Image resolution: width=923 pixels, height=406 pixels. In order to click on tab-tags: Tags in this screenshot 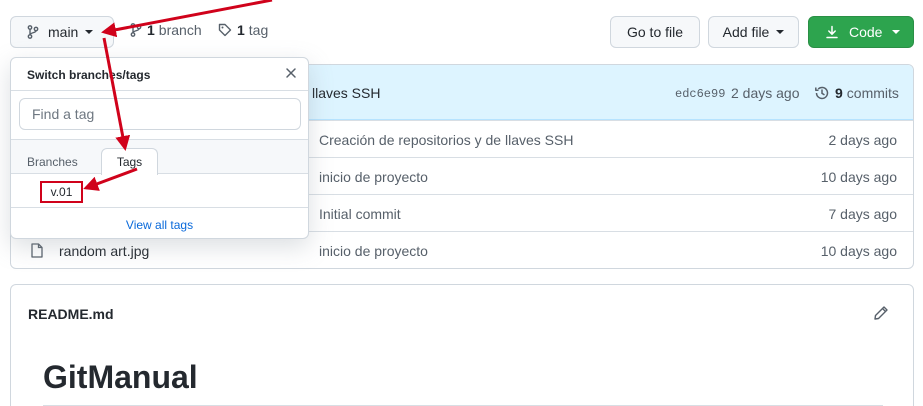, I will do `click(129, 161)`.